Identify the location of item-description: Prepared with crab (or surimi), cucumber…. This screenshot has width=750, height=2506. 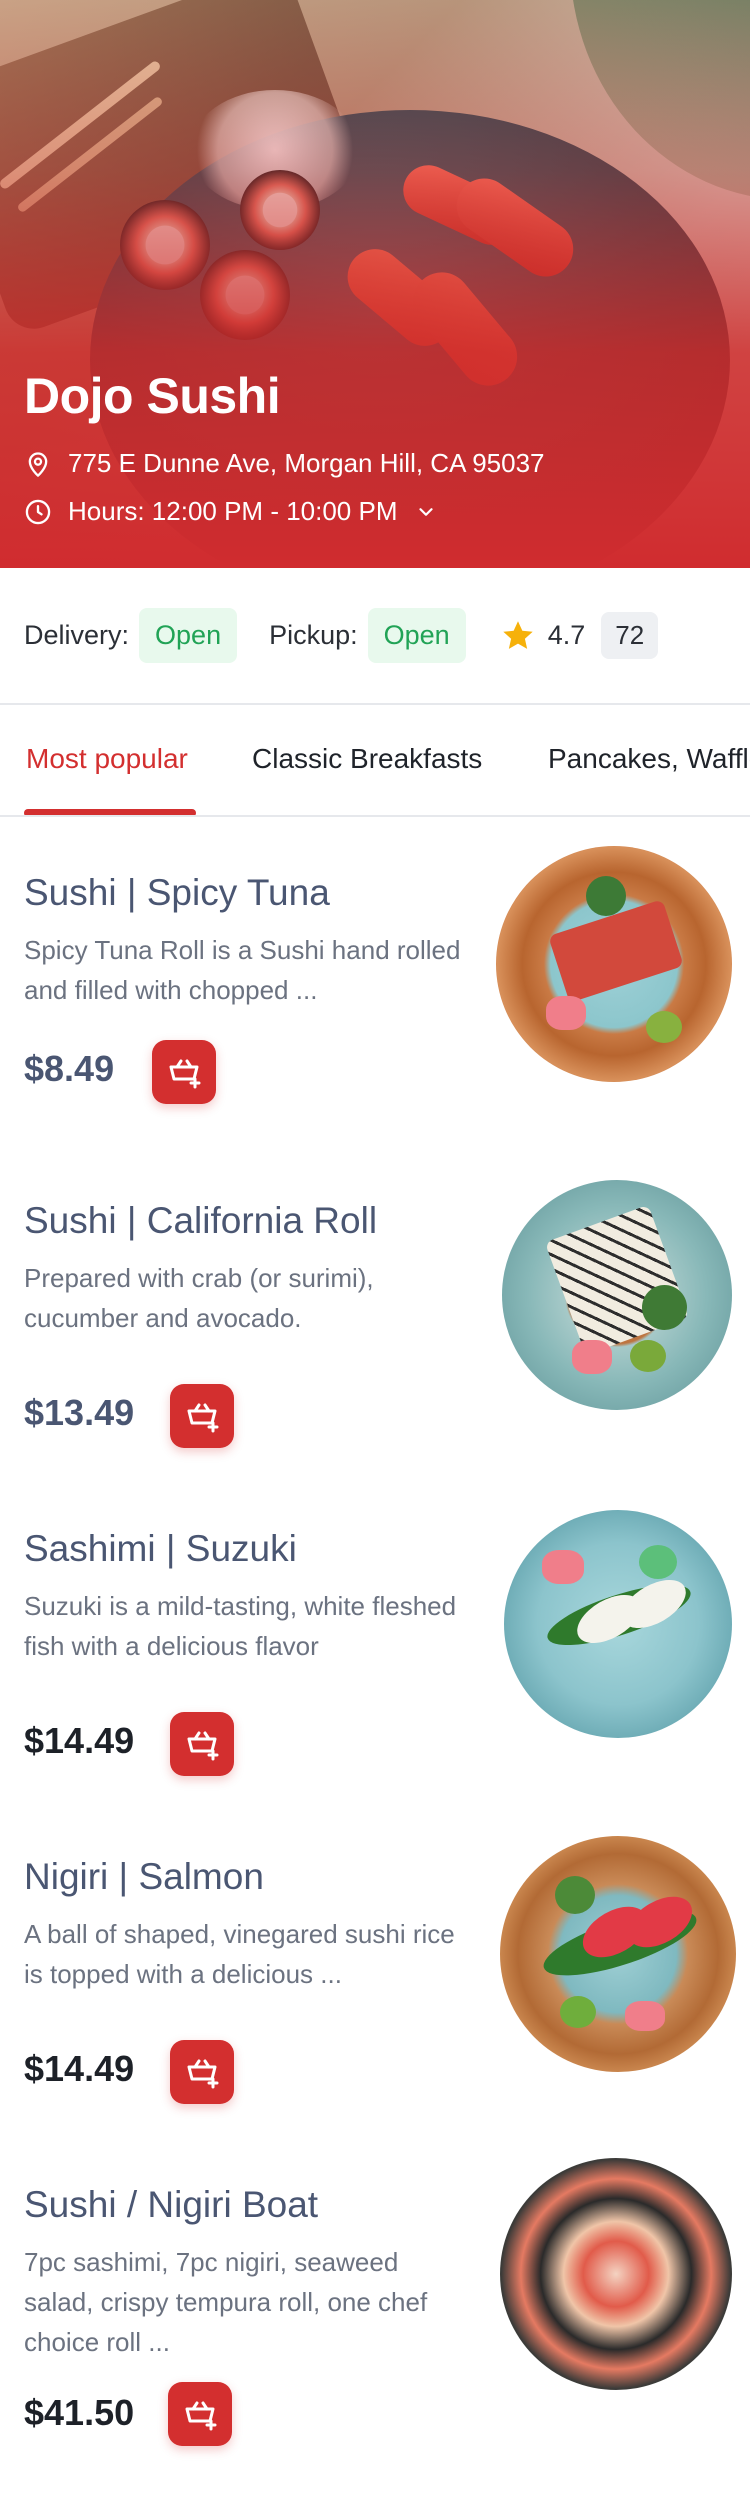
(199, 1298).